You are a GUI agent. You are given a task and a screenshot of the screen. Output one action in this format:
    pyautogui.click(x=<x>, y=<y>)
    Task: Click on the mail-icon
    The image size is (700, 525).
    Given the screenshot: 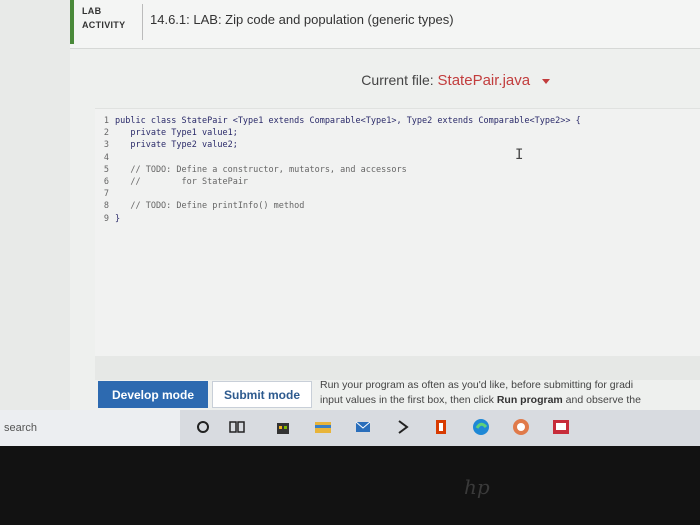 What is the action you would take?
    pyautogui.click(x=363, y=427)
    